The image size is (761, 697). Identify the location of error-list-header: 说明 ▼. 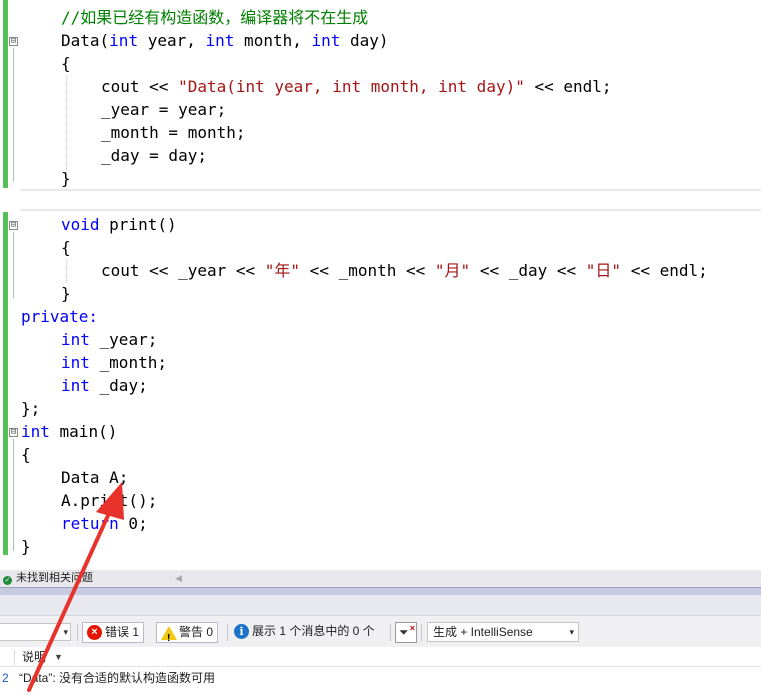
(380, 657).